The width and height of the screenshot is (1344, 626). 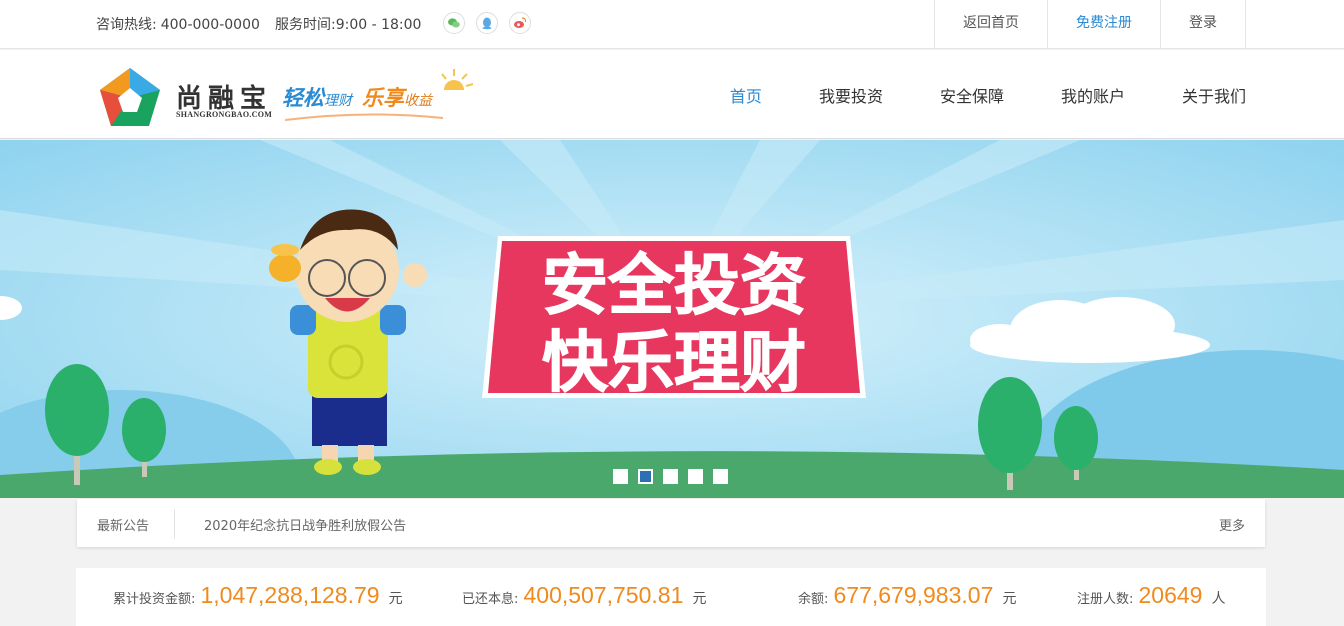 What do you see at coordinates (454, 23) in the screenshot?
I see `wechat-icon` at bounding box center [454, 23].